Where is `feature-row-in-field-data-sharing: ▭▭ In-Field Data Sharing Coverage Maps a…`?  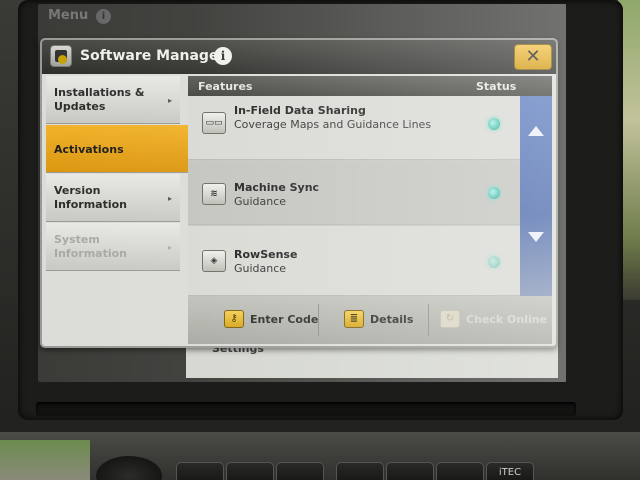 feature-row-in-field-data-sharing: ▭▭ In-Field Data Sharing Coverage Maps a… is located at coordinates (354, 128).